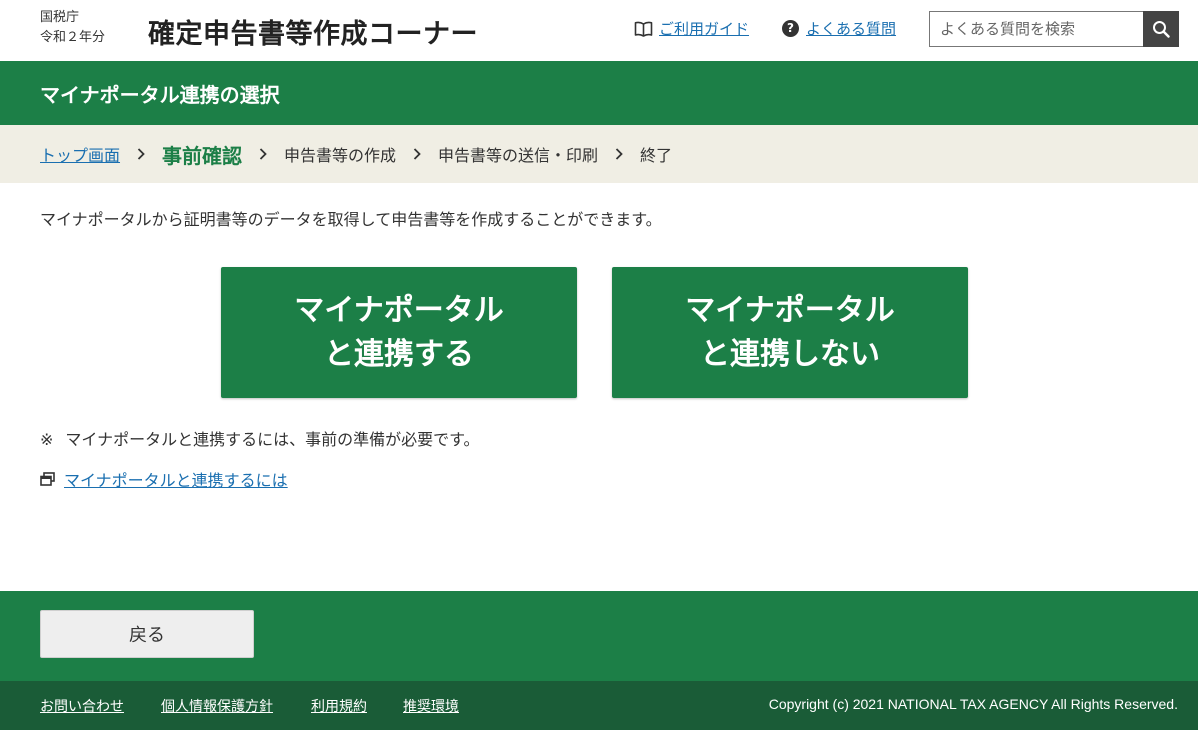 The height and width of the screenshot is (734, 1198). I want to click on step-pre-check: 事前確認, so click(202, 155).